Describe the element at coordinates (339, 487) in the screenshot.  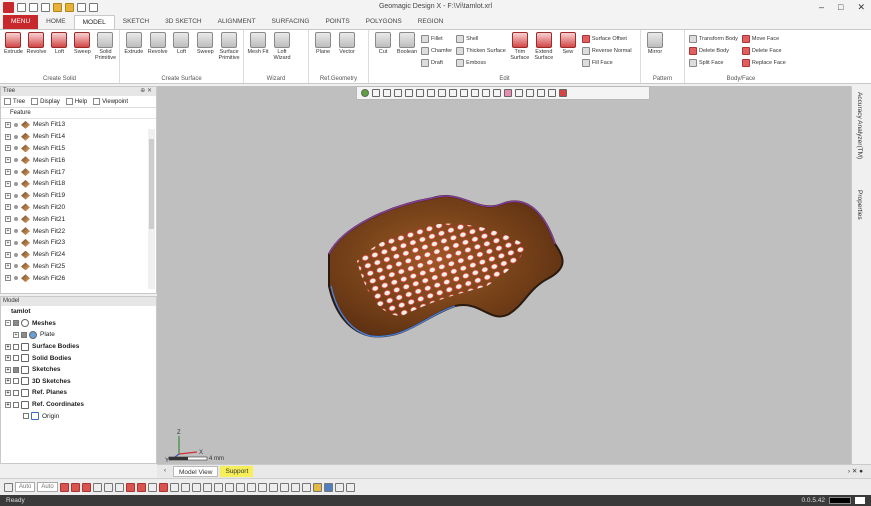
I see `view-measure-icon` at that location.